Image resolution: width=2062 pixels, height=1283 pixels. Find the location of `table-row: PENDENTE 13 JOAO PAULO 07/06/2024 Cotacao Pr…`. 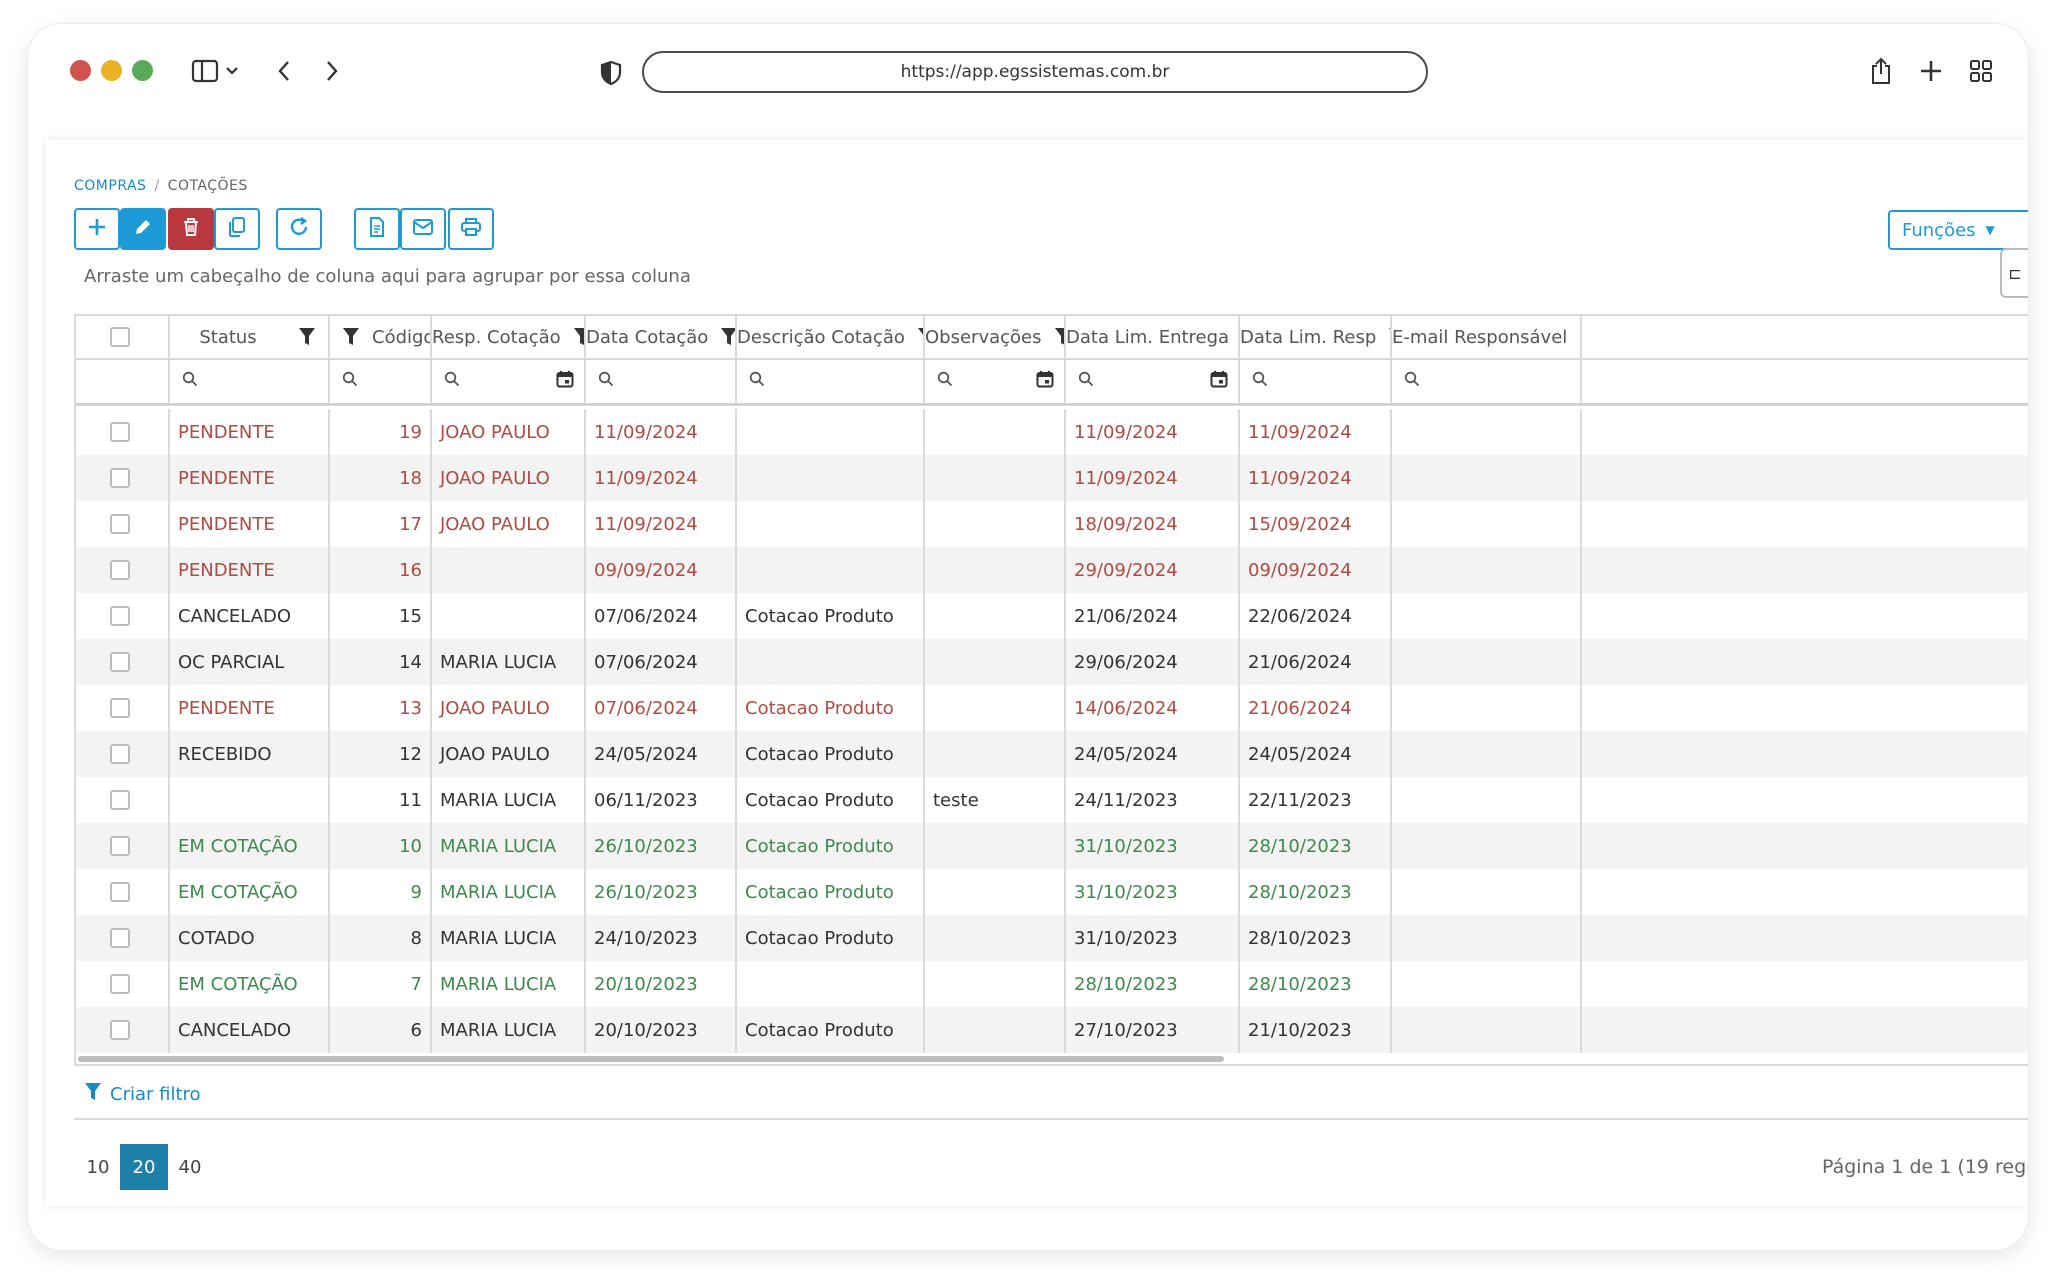

table-row: PENDENTE 13 JOAO PAULO 07/06/2024 Cotacao Pr… is located at coordinates (1052, 708).